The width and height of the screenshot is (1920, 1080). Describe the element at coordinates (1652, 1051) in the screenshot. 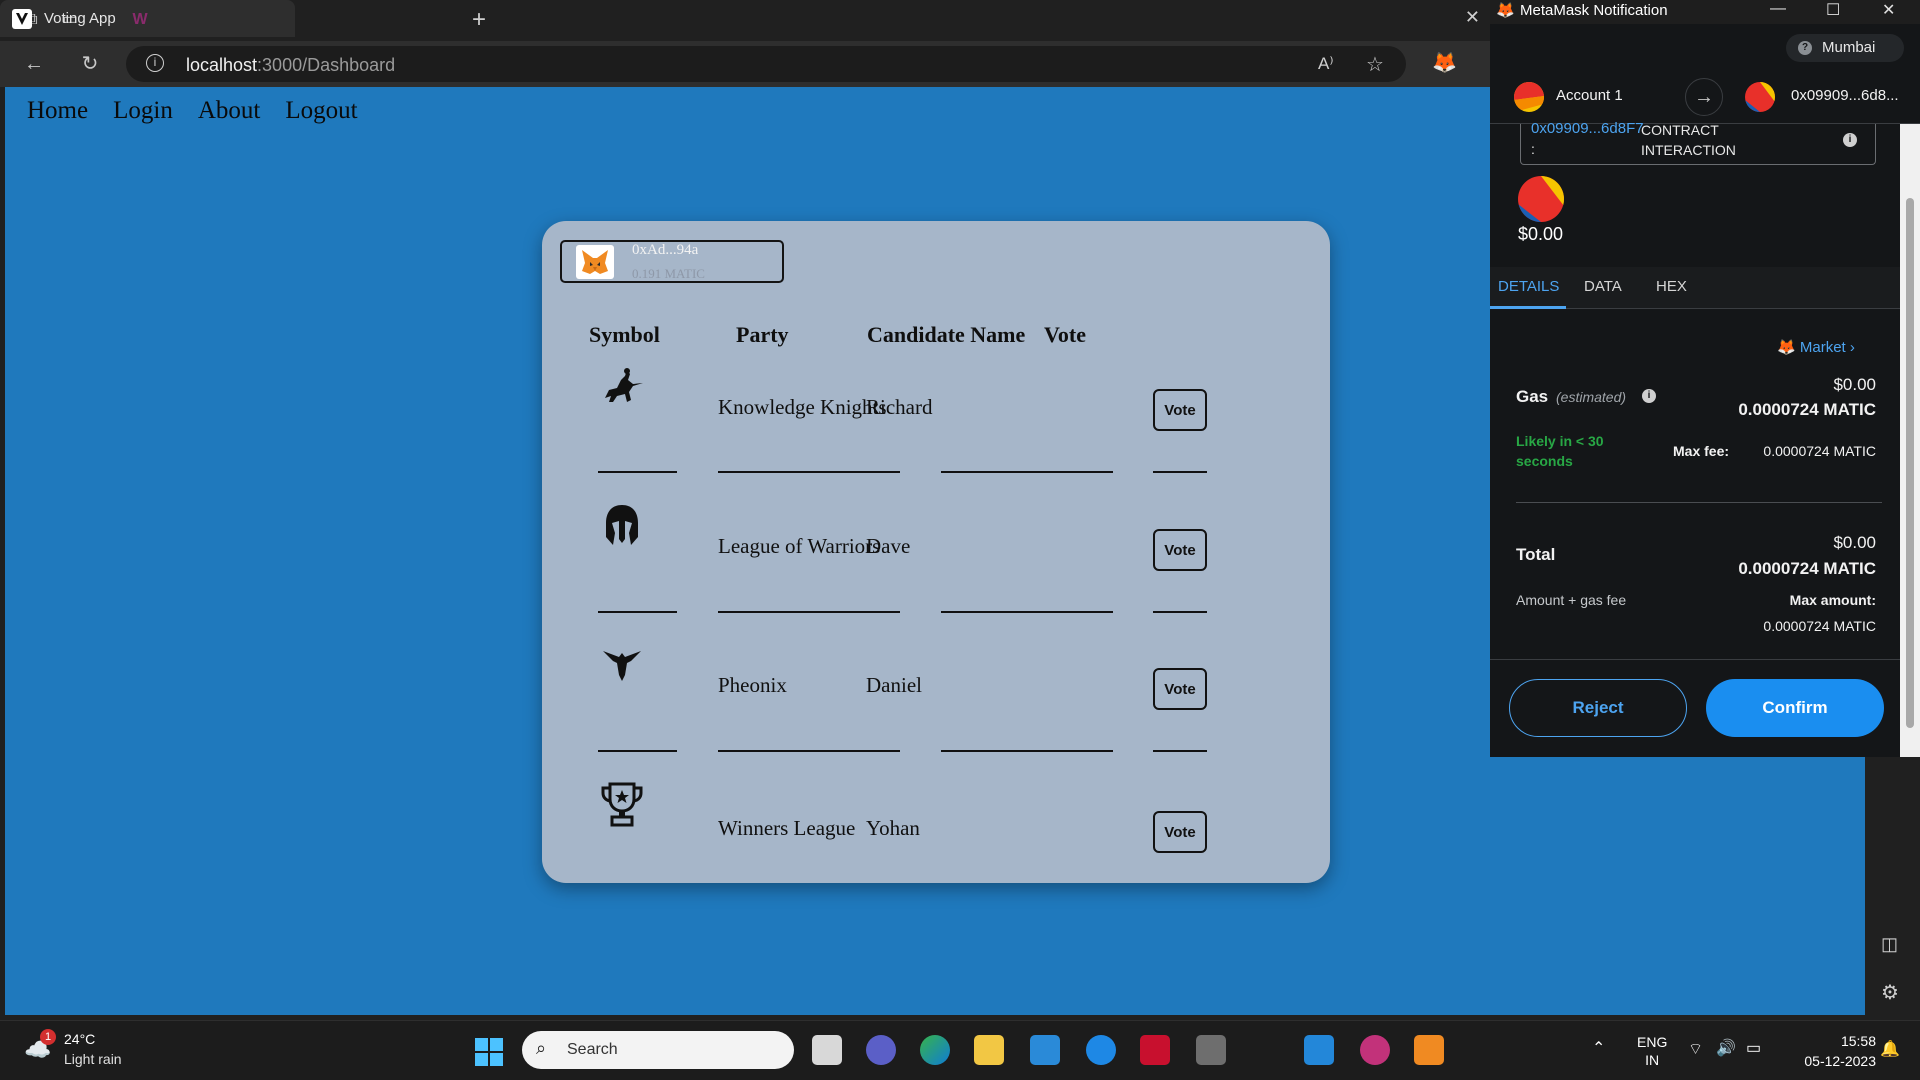

I see `language-indicator: ENG IN` at that location.